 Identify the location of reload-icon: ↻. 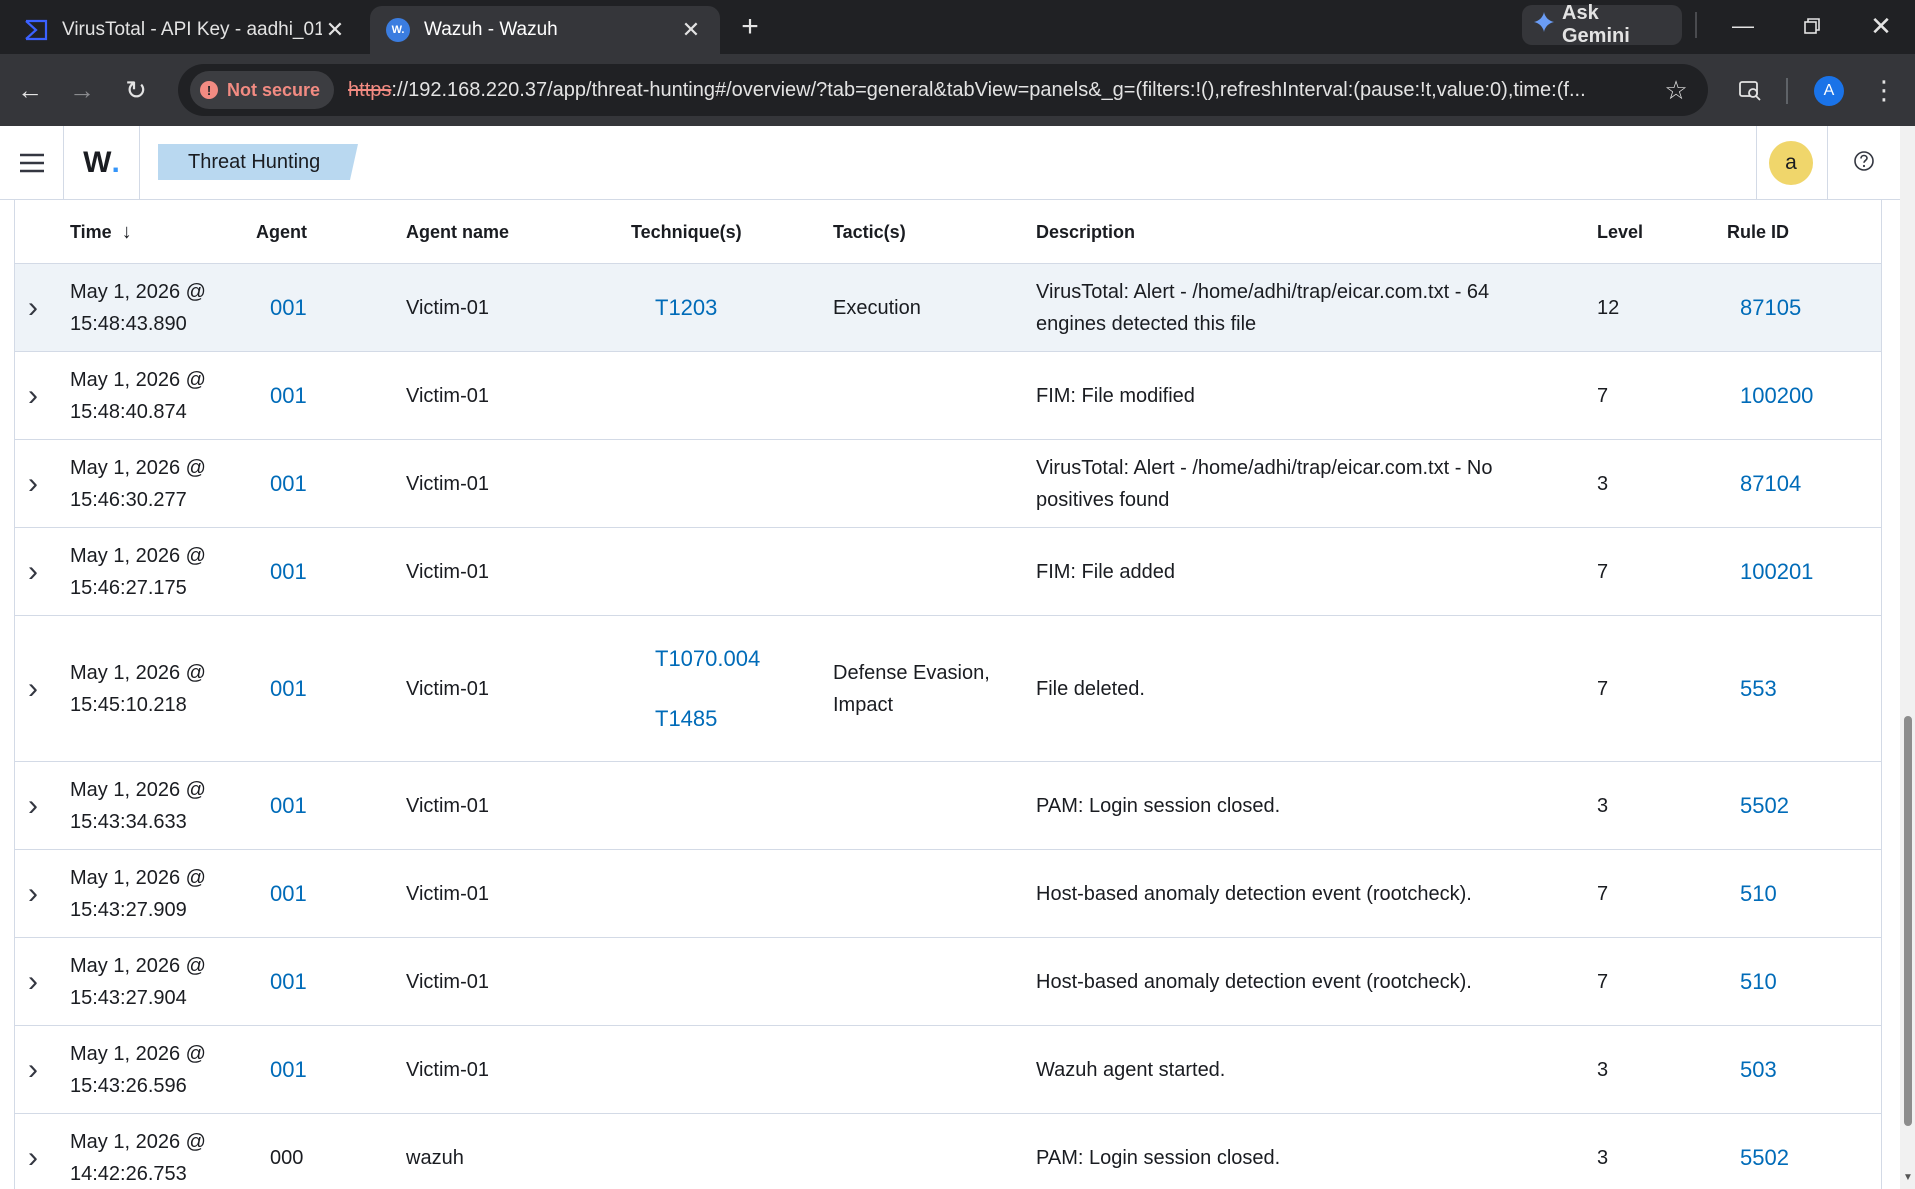
(136, 90).